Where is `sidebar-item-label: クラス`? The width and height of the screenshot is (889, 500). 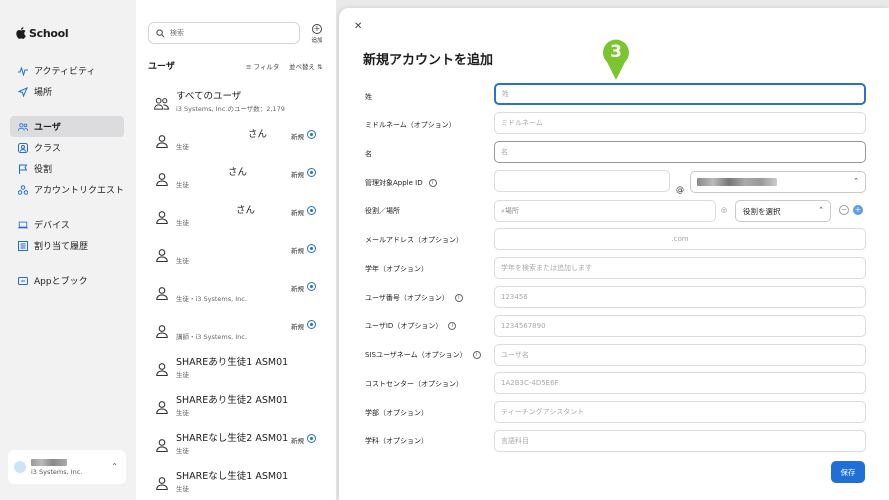
sidebar-item-label: クラス is located at coordinates (47, 149).